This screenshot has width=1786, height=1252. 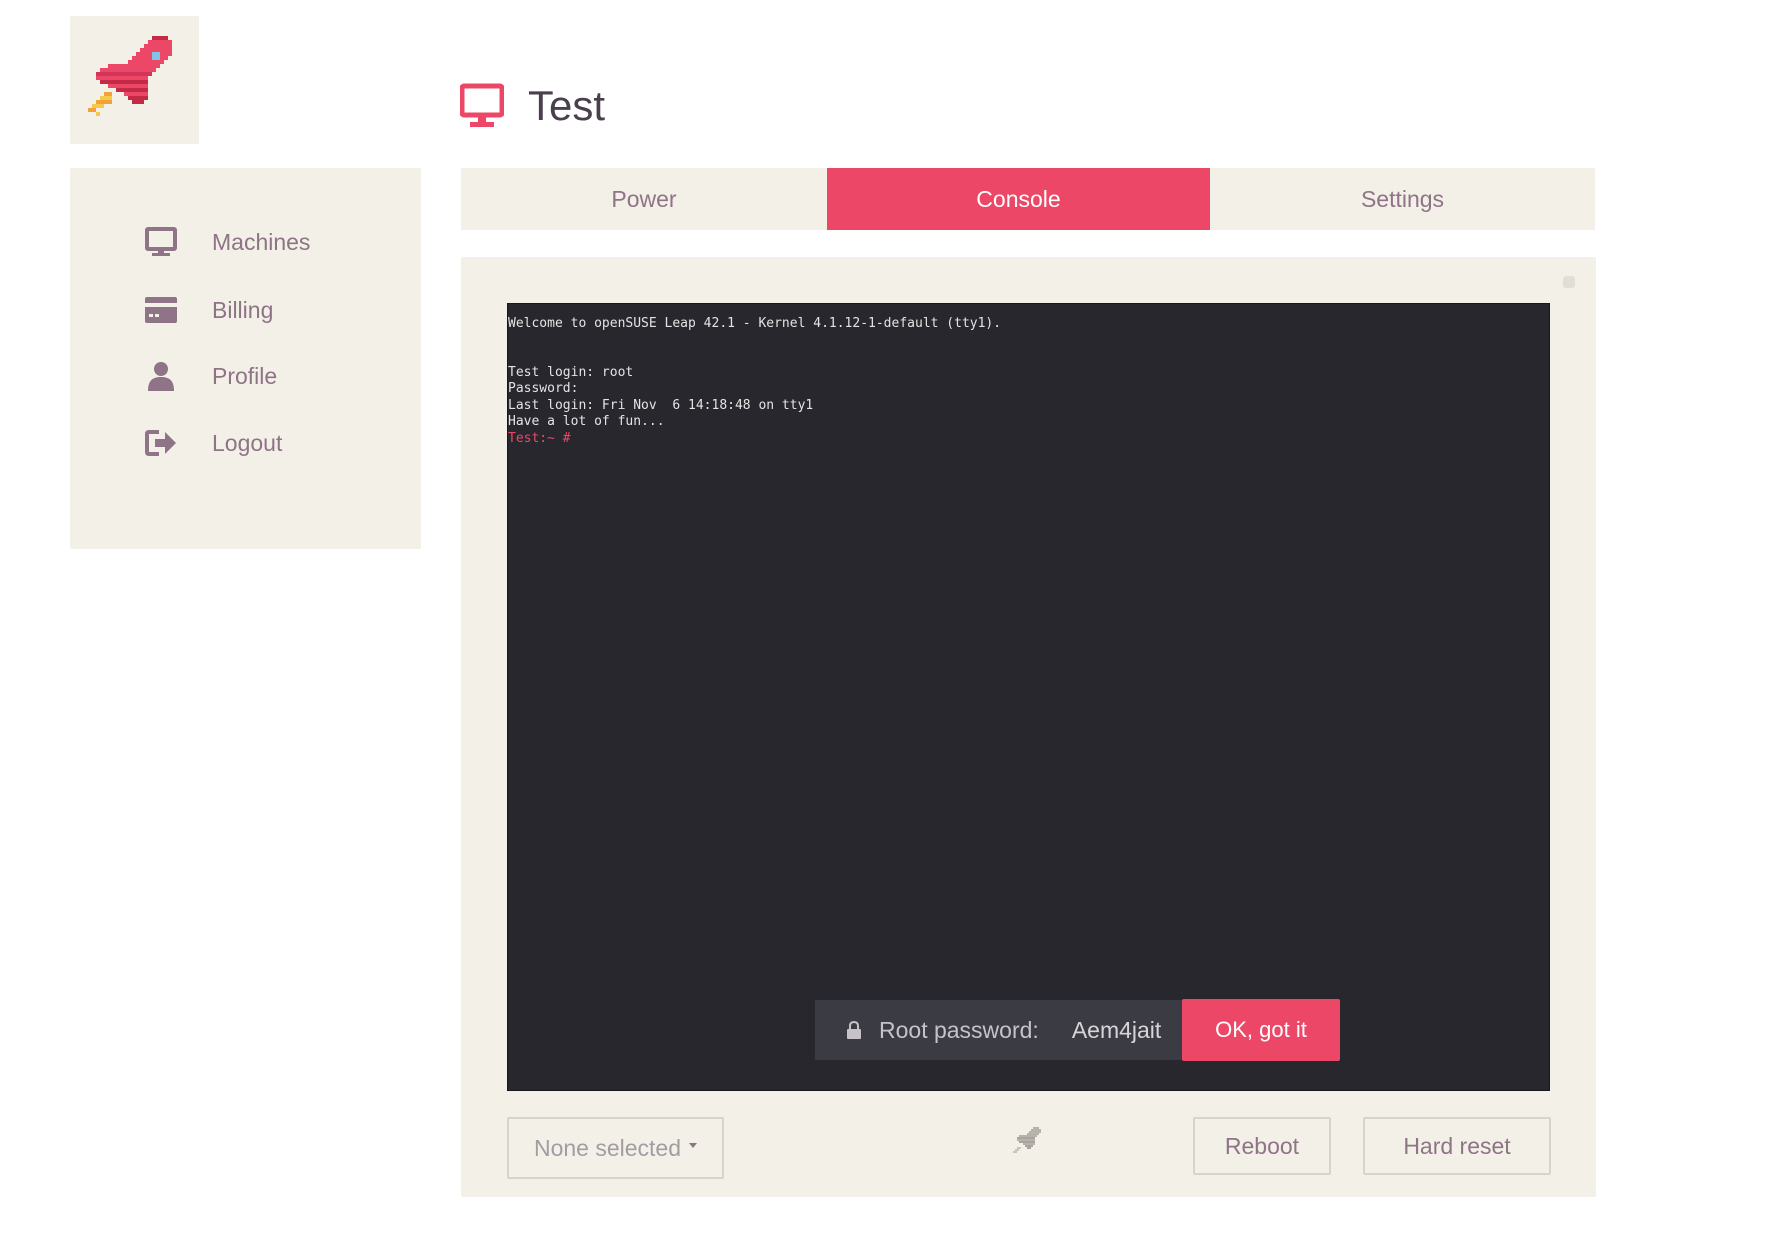 I want to click on root-password-box: Root password: Aem4jait, so click(x=998, y=1030).